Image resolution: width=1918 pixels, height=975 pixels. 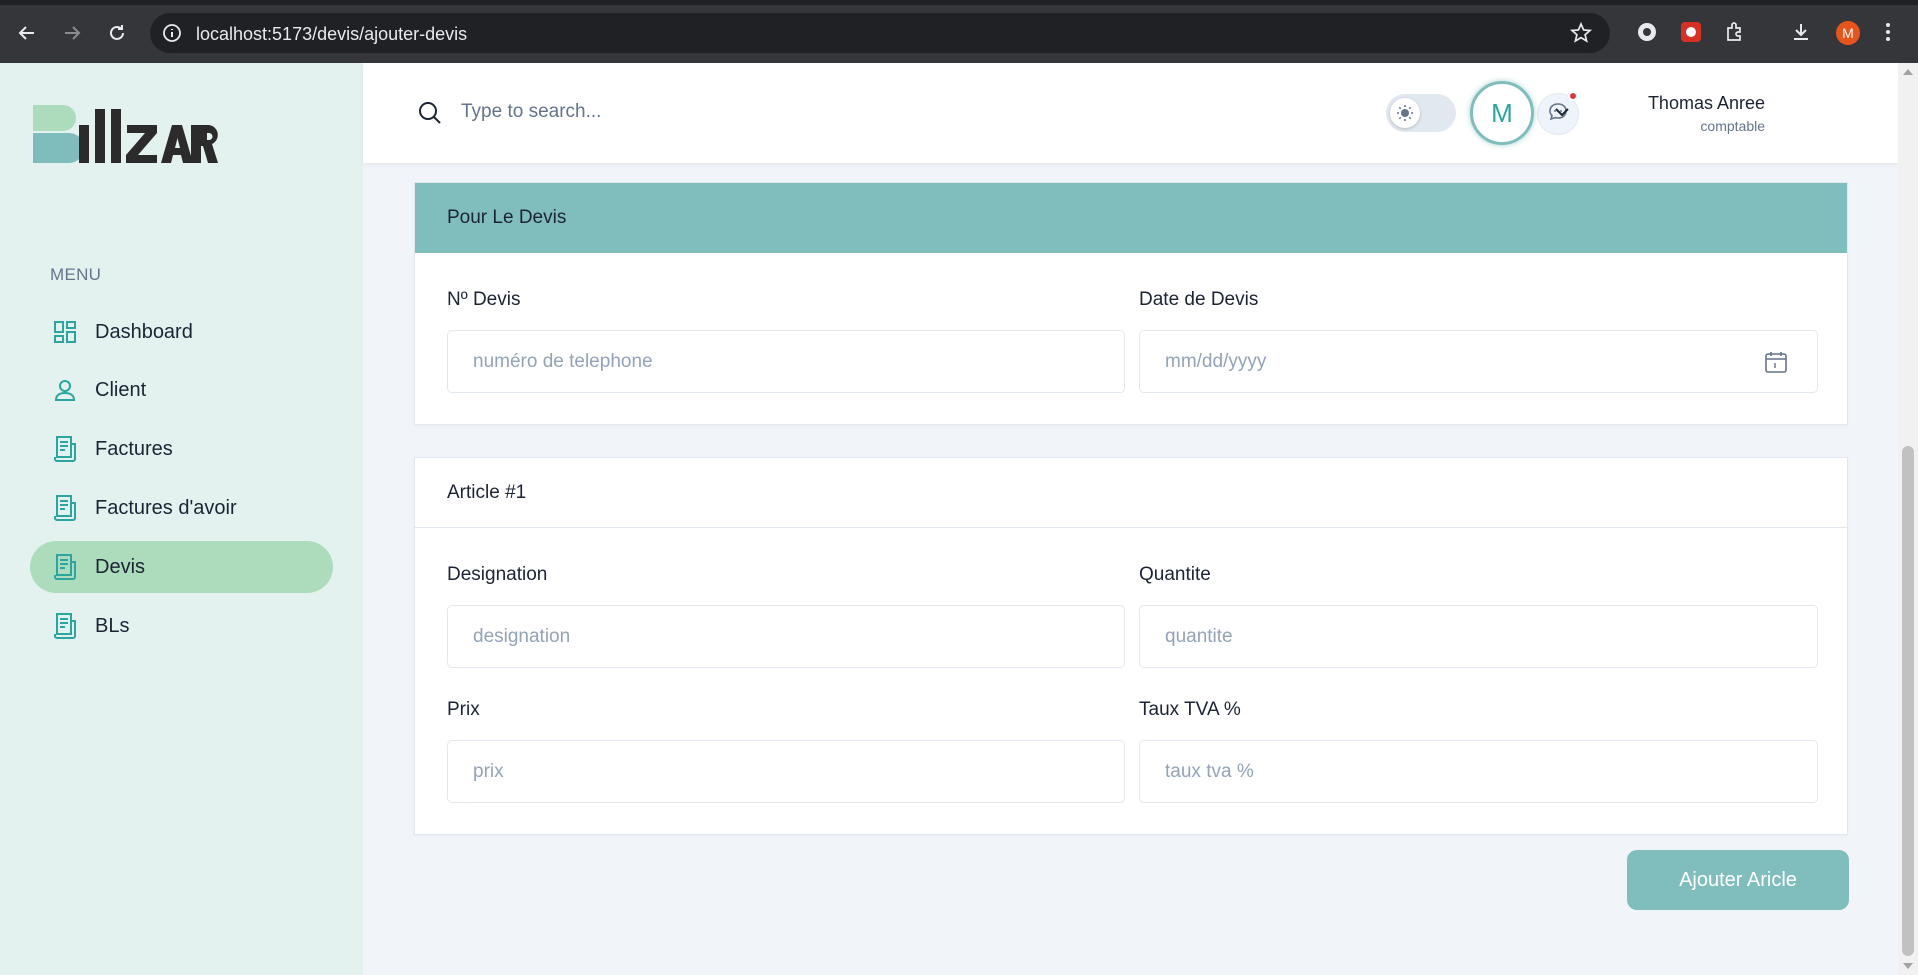 I want to click on quantite-input, so click(x=1478, y=636).